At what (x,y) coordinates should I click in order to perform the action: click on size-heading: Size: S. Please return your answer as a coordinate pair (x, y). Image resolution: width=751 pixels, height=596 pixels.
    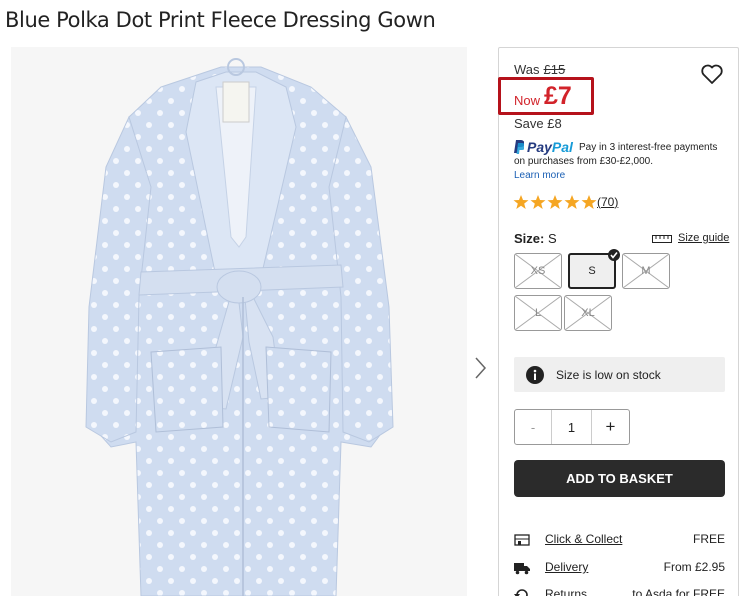
    Looking at the image, I should click on (535, 238).